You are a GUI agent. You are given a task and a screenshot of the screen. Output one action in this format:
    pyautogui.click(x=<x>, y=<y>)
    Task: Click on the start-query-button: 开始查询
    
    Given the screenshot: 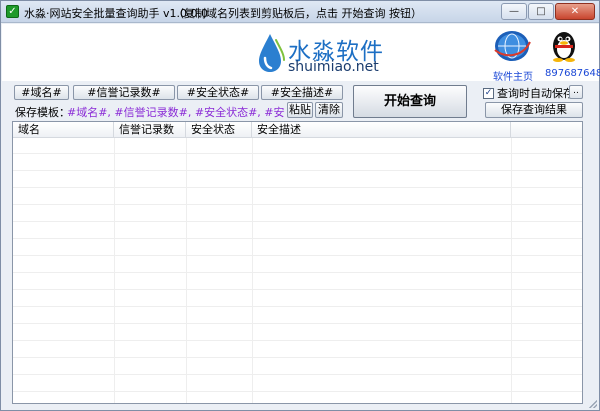 What is the action you would take?
    pyautogui.click(x=410, y=101)
    